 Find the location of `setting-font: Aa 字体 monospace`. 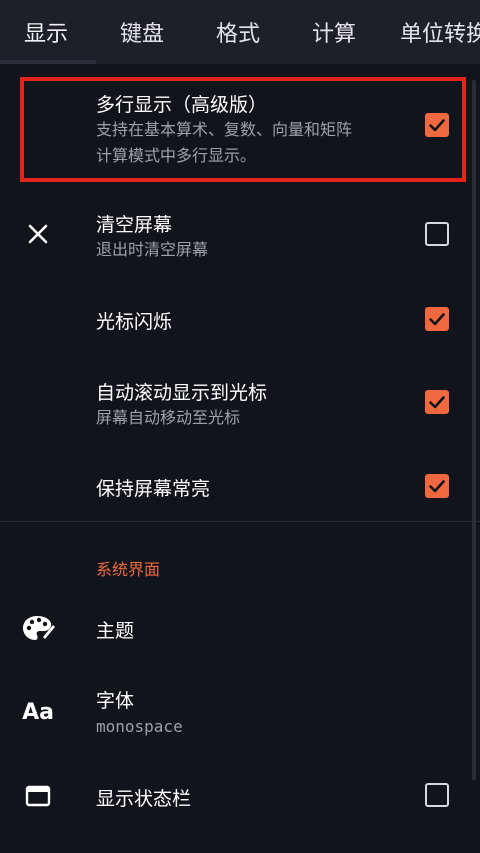

setting-font: Aa 字体 monospace is located at coordinates (240, 711).